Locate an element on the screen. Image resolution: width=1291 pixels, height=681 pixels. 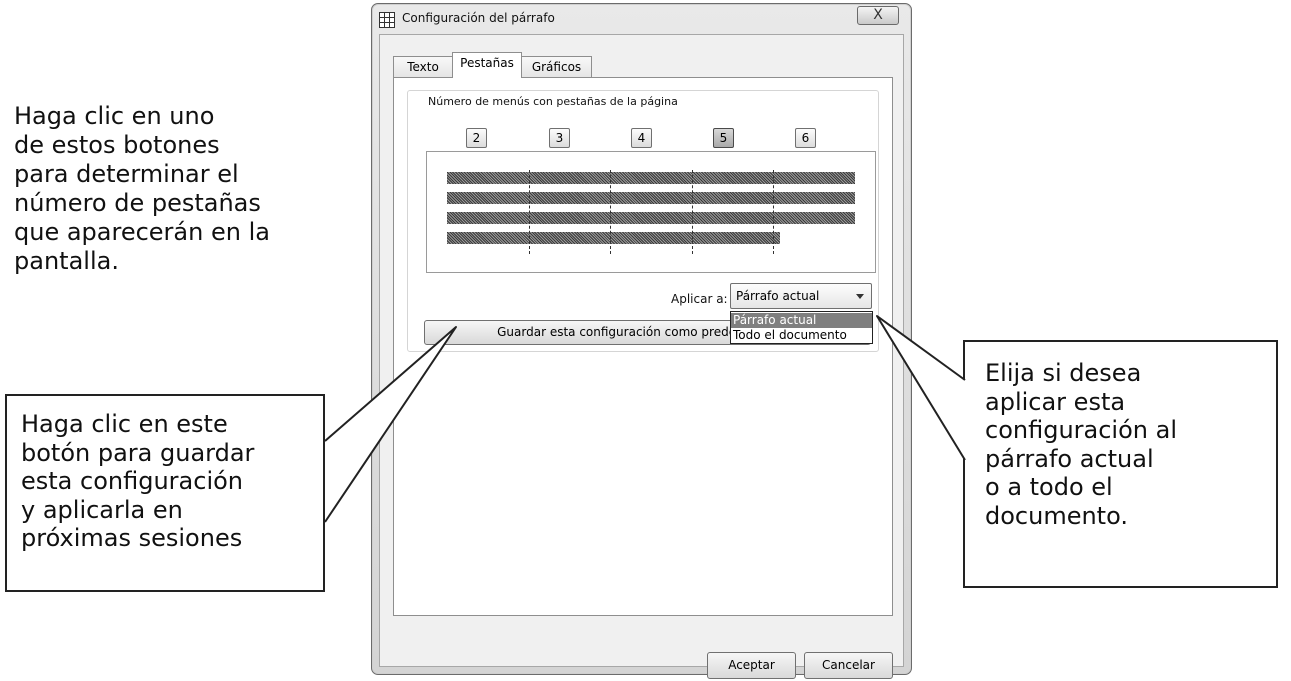
chevron-down-icon is located at coordinates (860, 296).